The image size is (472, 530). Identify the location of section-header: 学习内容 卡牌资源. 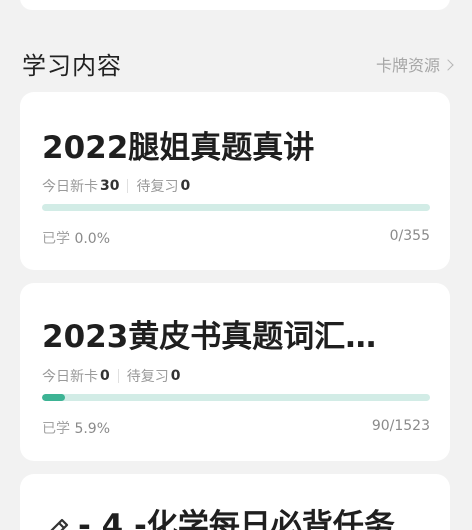
(238, 62).